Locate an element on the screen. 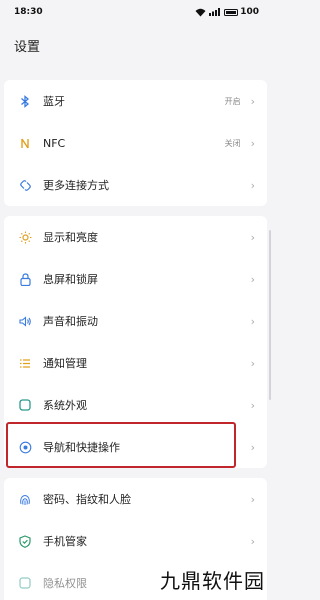 The image size is (320, 600). battery-indicator: 100 is located at coordinates (241, 12).